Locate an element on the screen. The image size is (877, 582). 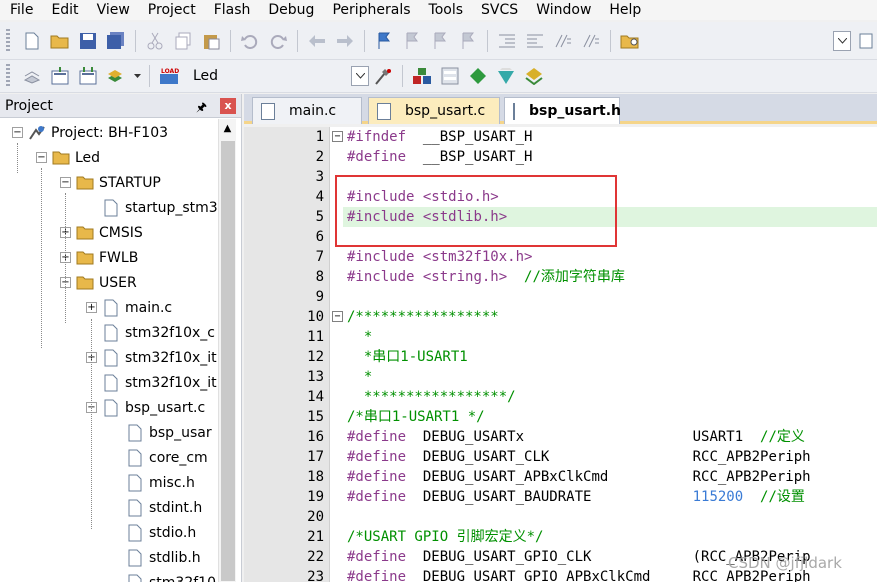
tab-bsp_usart-h: bsp_usart.h is located at coordinates (563, 110).